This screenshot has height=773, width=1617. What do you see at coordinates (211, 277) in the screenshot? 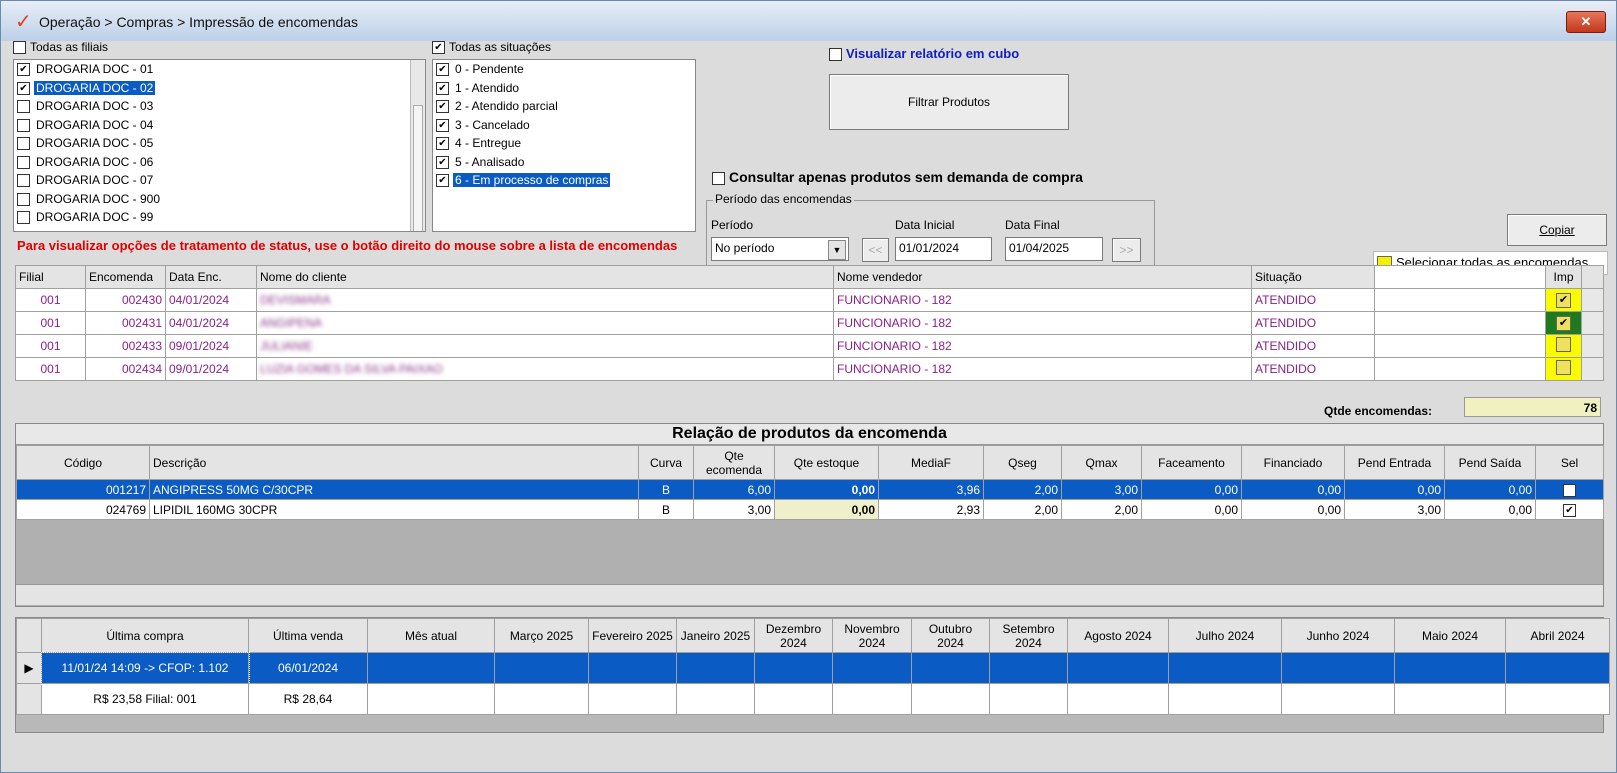
I see `orders-column-header: Data Enc.` at bounding box center [211, 277].